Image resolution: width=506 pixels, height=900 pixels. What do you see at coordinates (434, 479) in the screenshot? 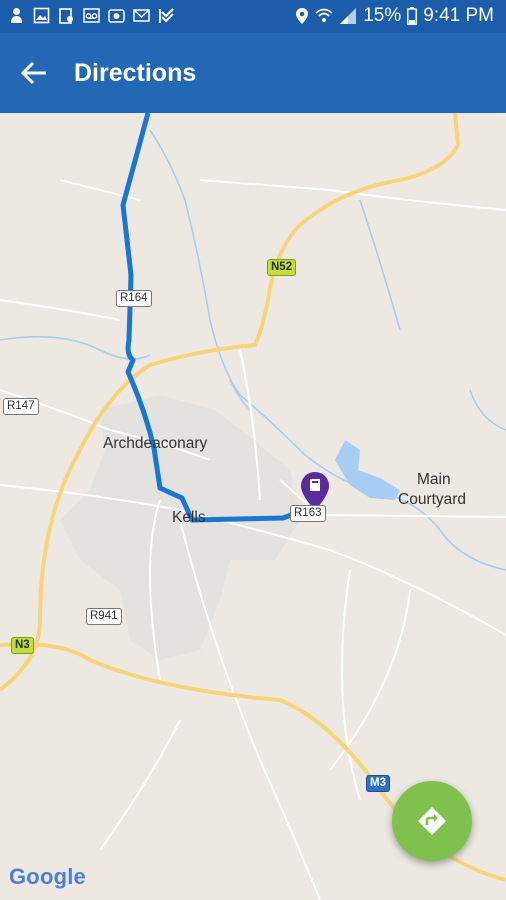
I see `place-label-main: Main` at bounding box center [434, 479].